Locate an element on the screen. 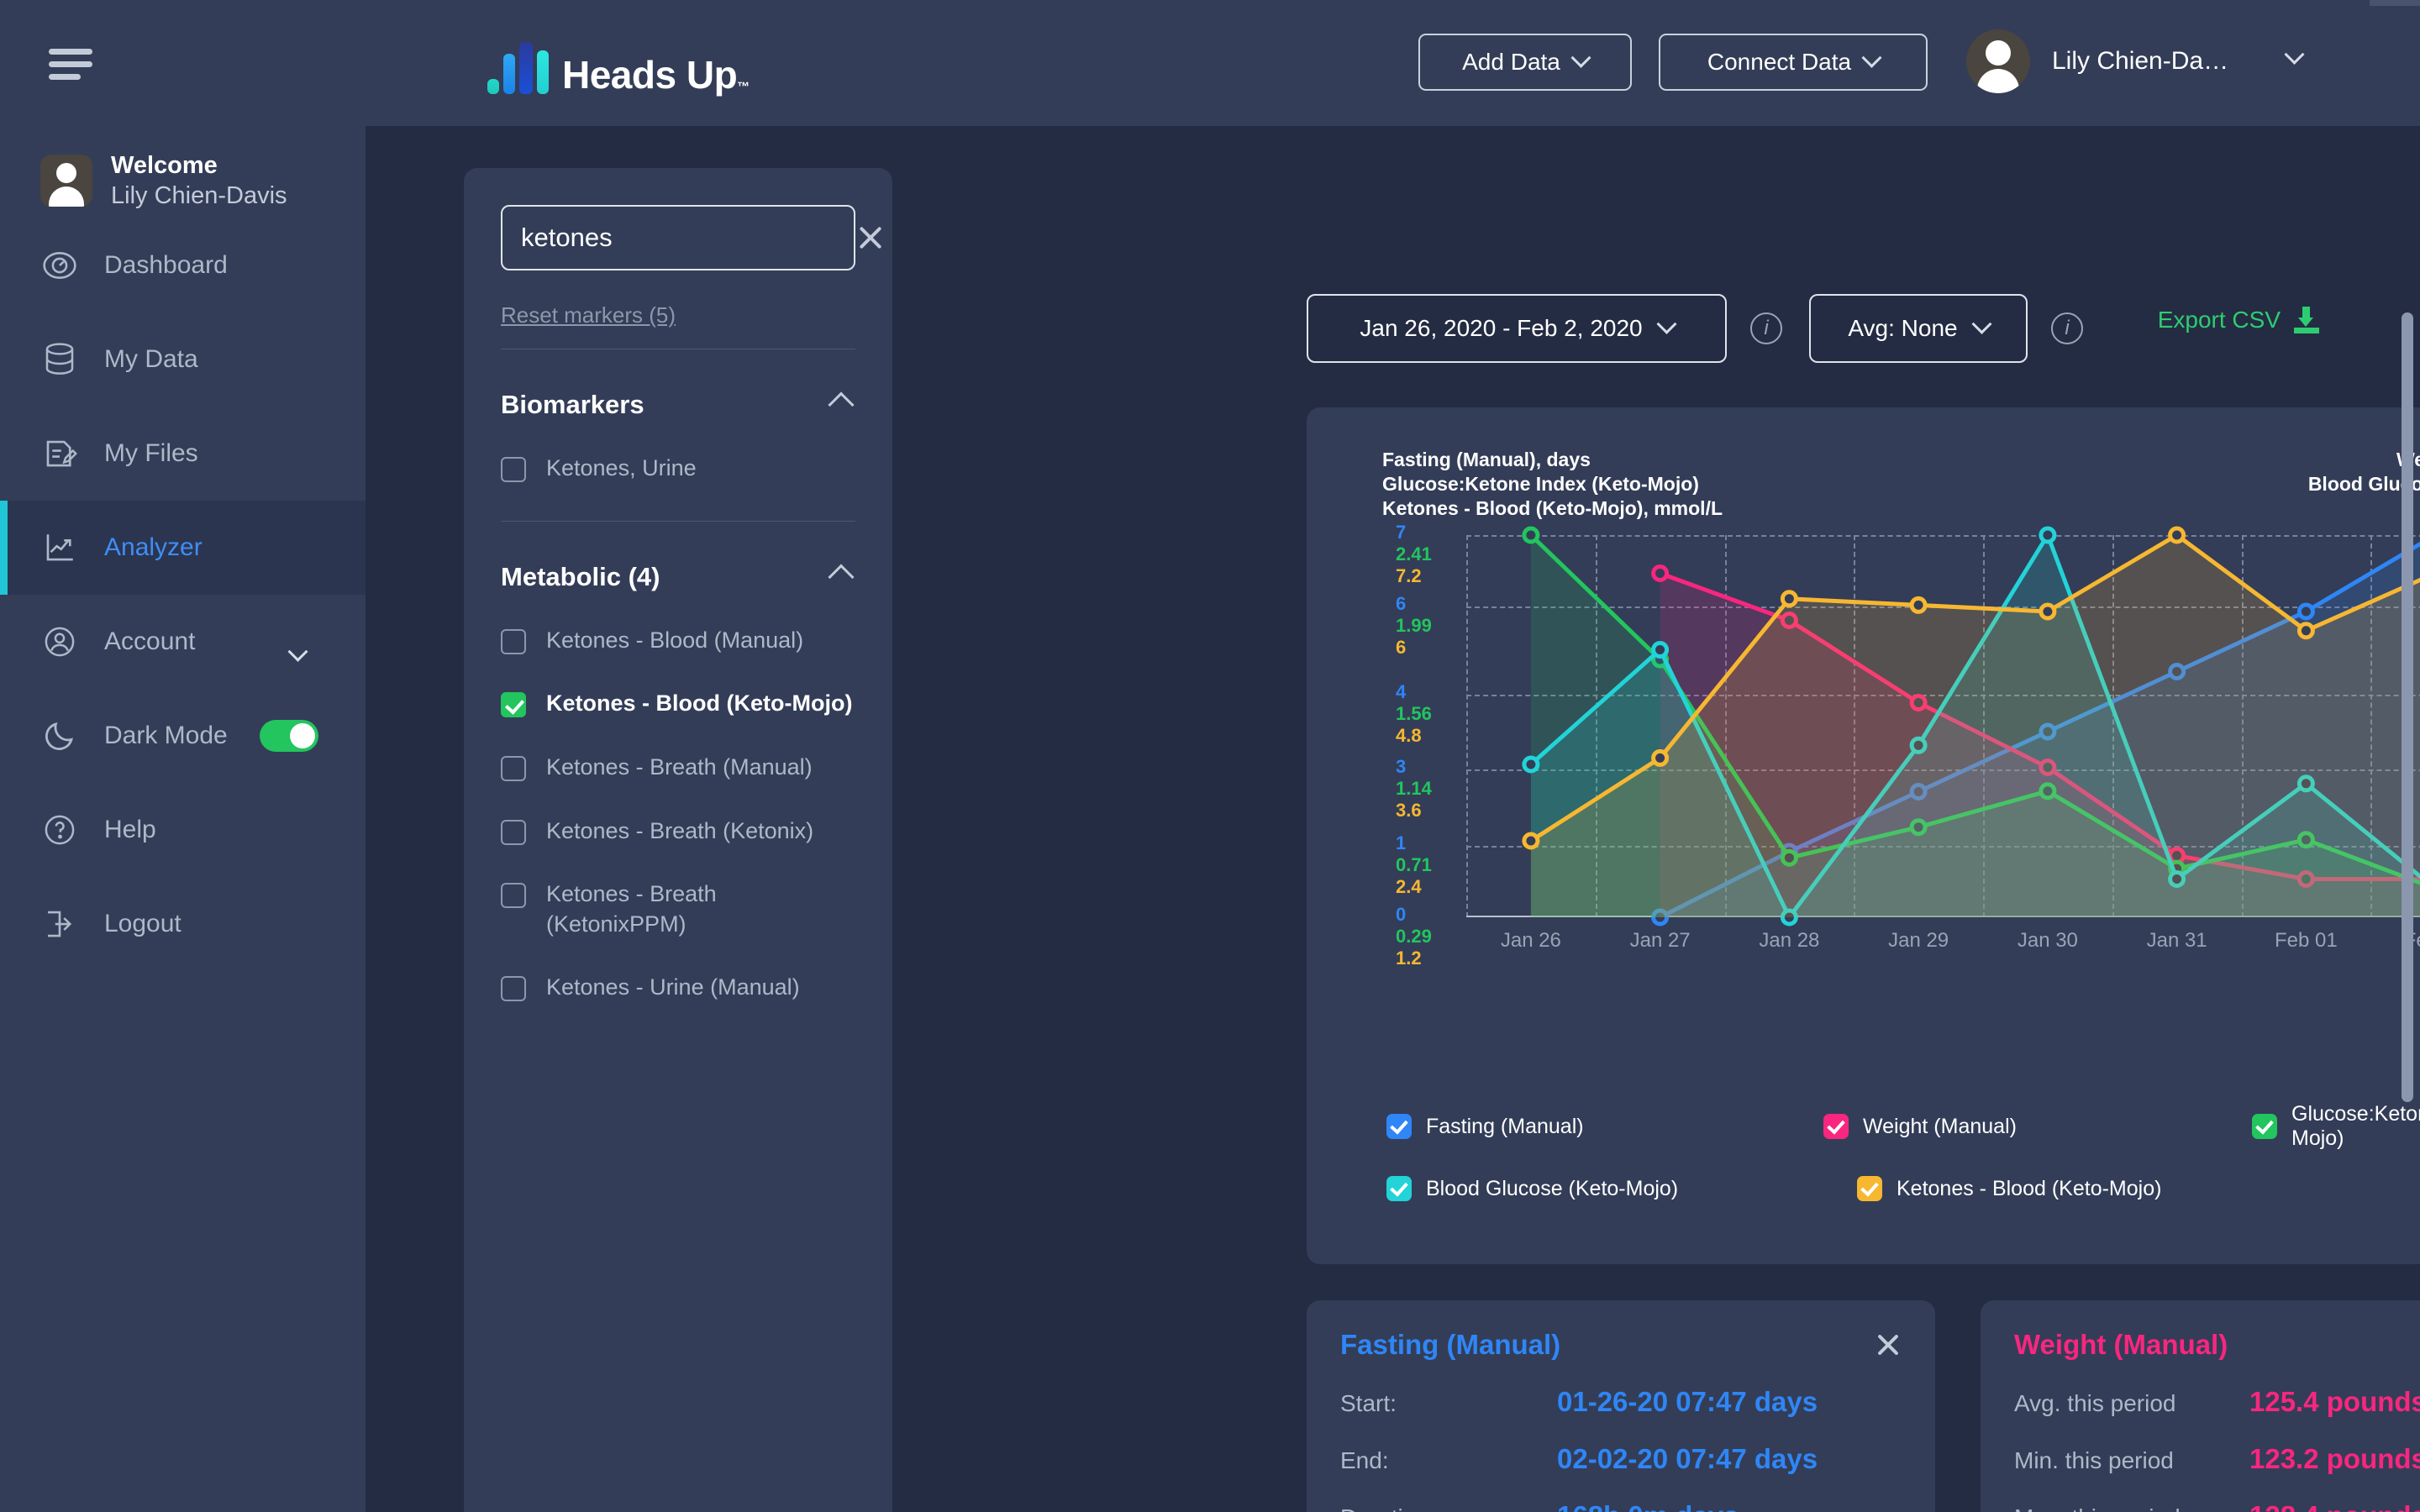 The height and width of the screenshot is (1512, 2420). export-csv-button: Export CSV is located at coordinates (2238, 320).